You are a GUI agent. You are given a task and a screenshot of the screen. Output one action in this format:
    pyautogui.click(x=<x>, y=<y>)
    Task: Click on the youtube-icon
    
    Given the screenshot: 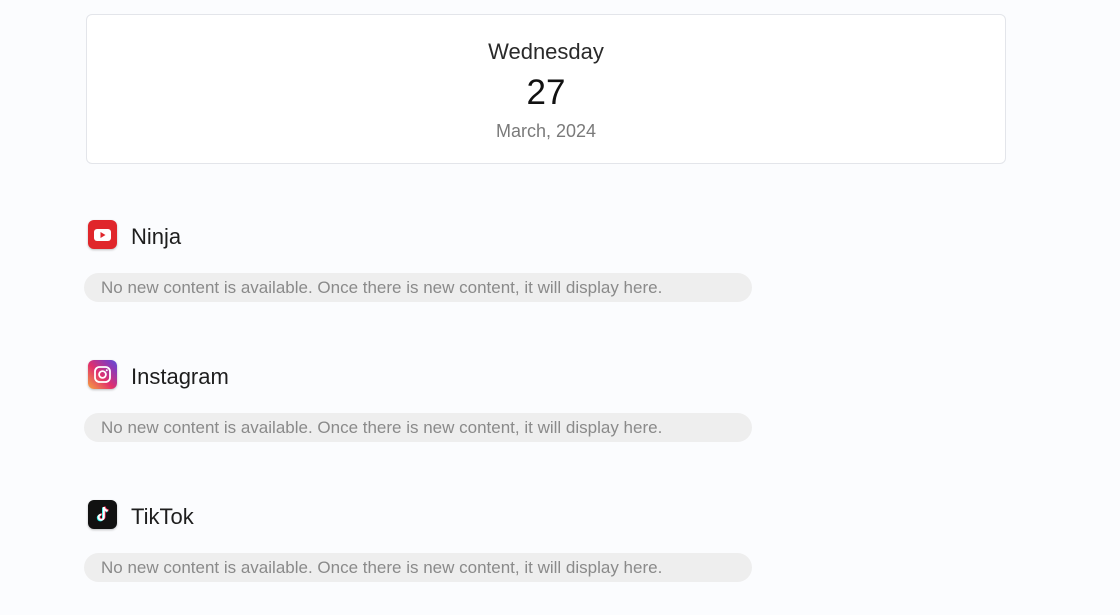 What is the action you would take?
    pyautogui.click(x=102, y=234)
    